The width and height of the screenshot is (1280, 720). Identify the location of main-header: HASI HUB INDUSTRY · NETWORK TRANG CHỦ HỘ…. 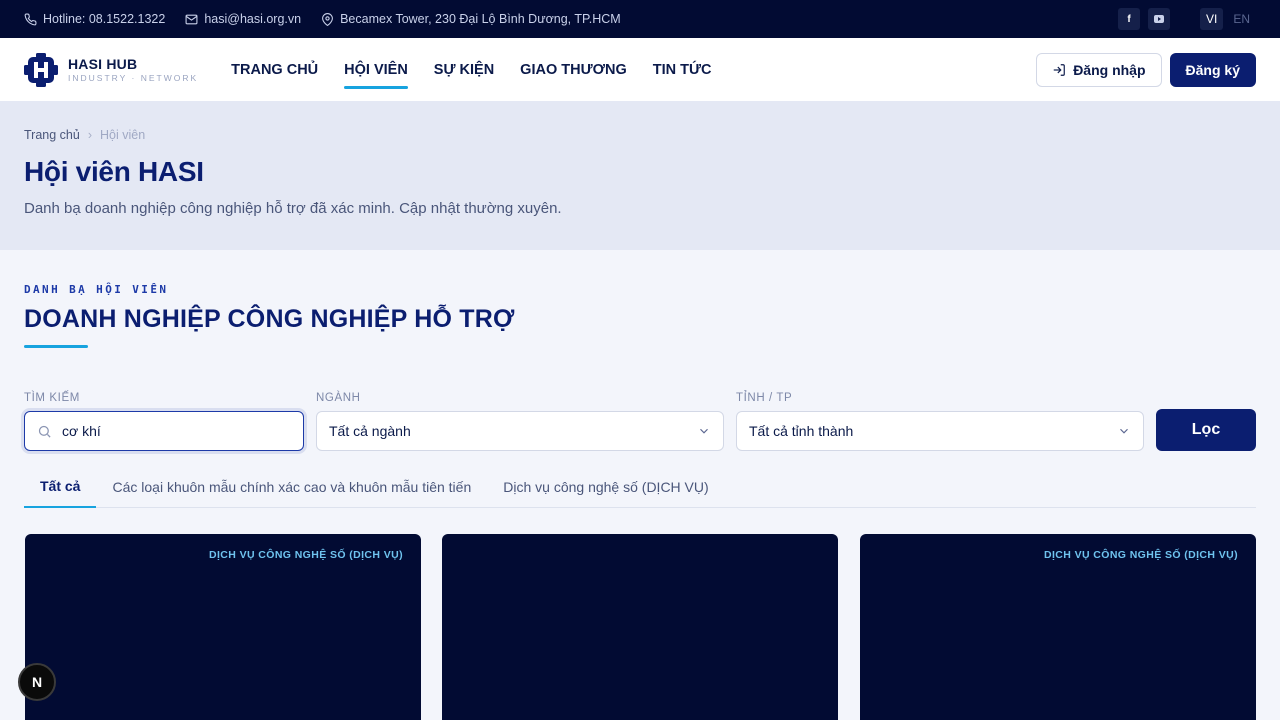
(640, 69).